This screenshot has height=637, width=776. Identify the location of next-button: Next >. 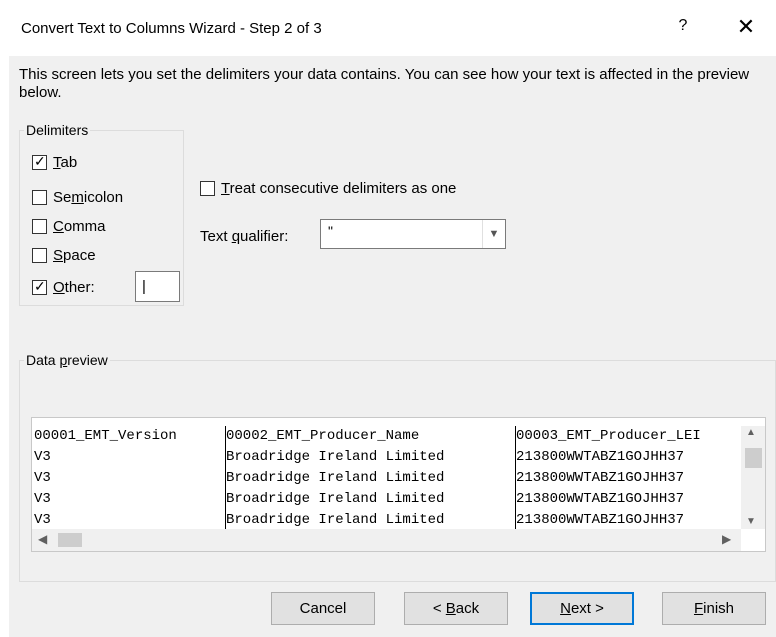
(582, 608).